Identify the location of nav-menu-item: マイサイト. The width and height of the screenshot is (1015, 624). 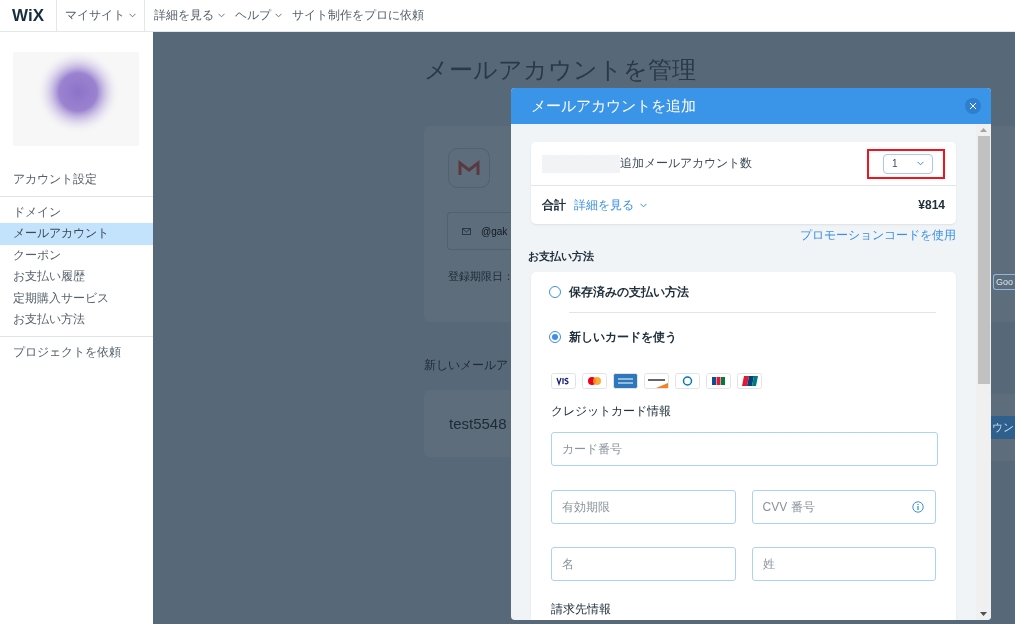
(101, 15).